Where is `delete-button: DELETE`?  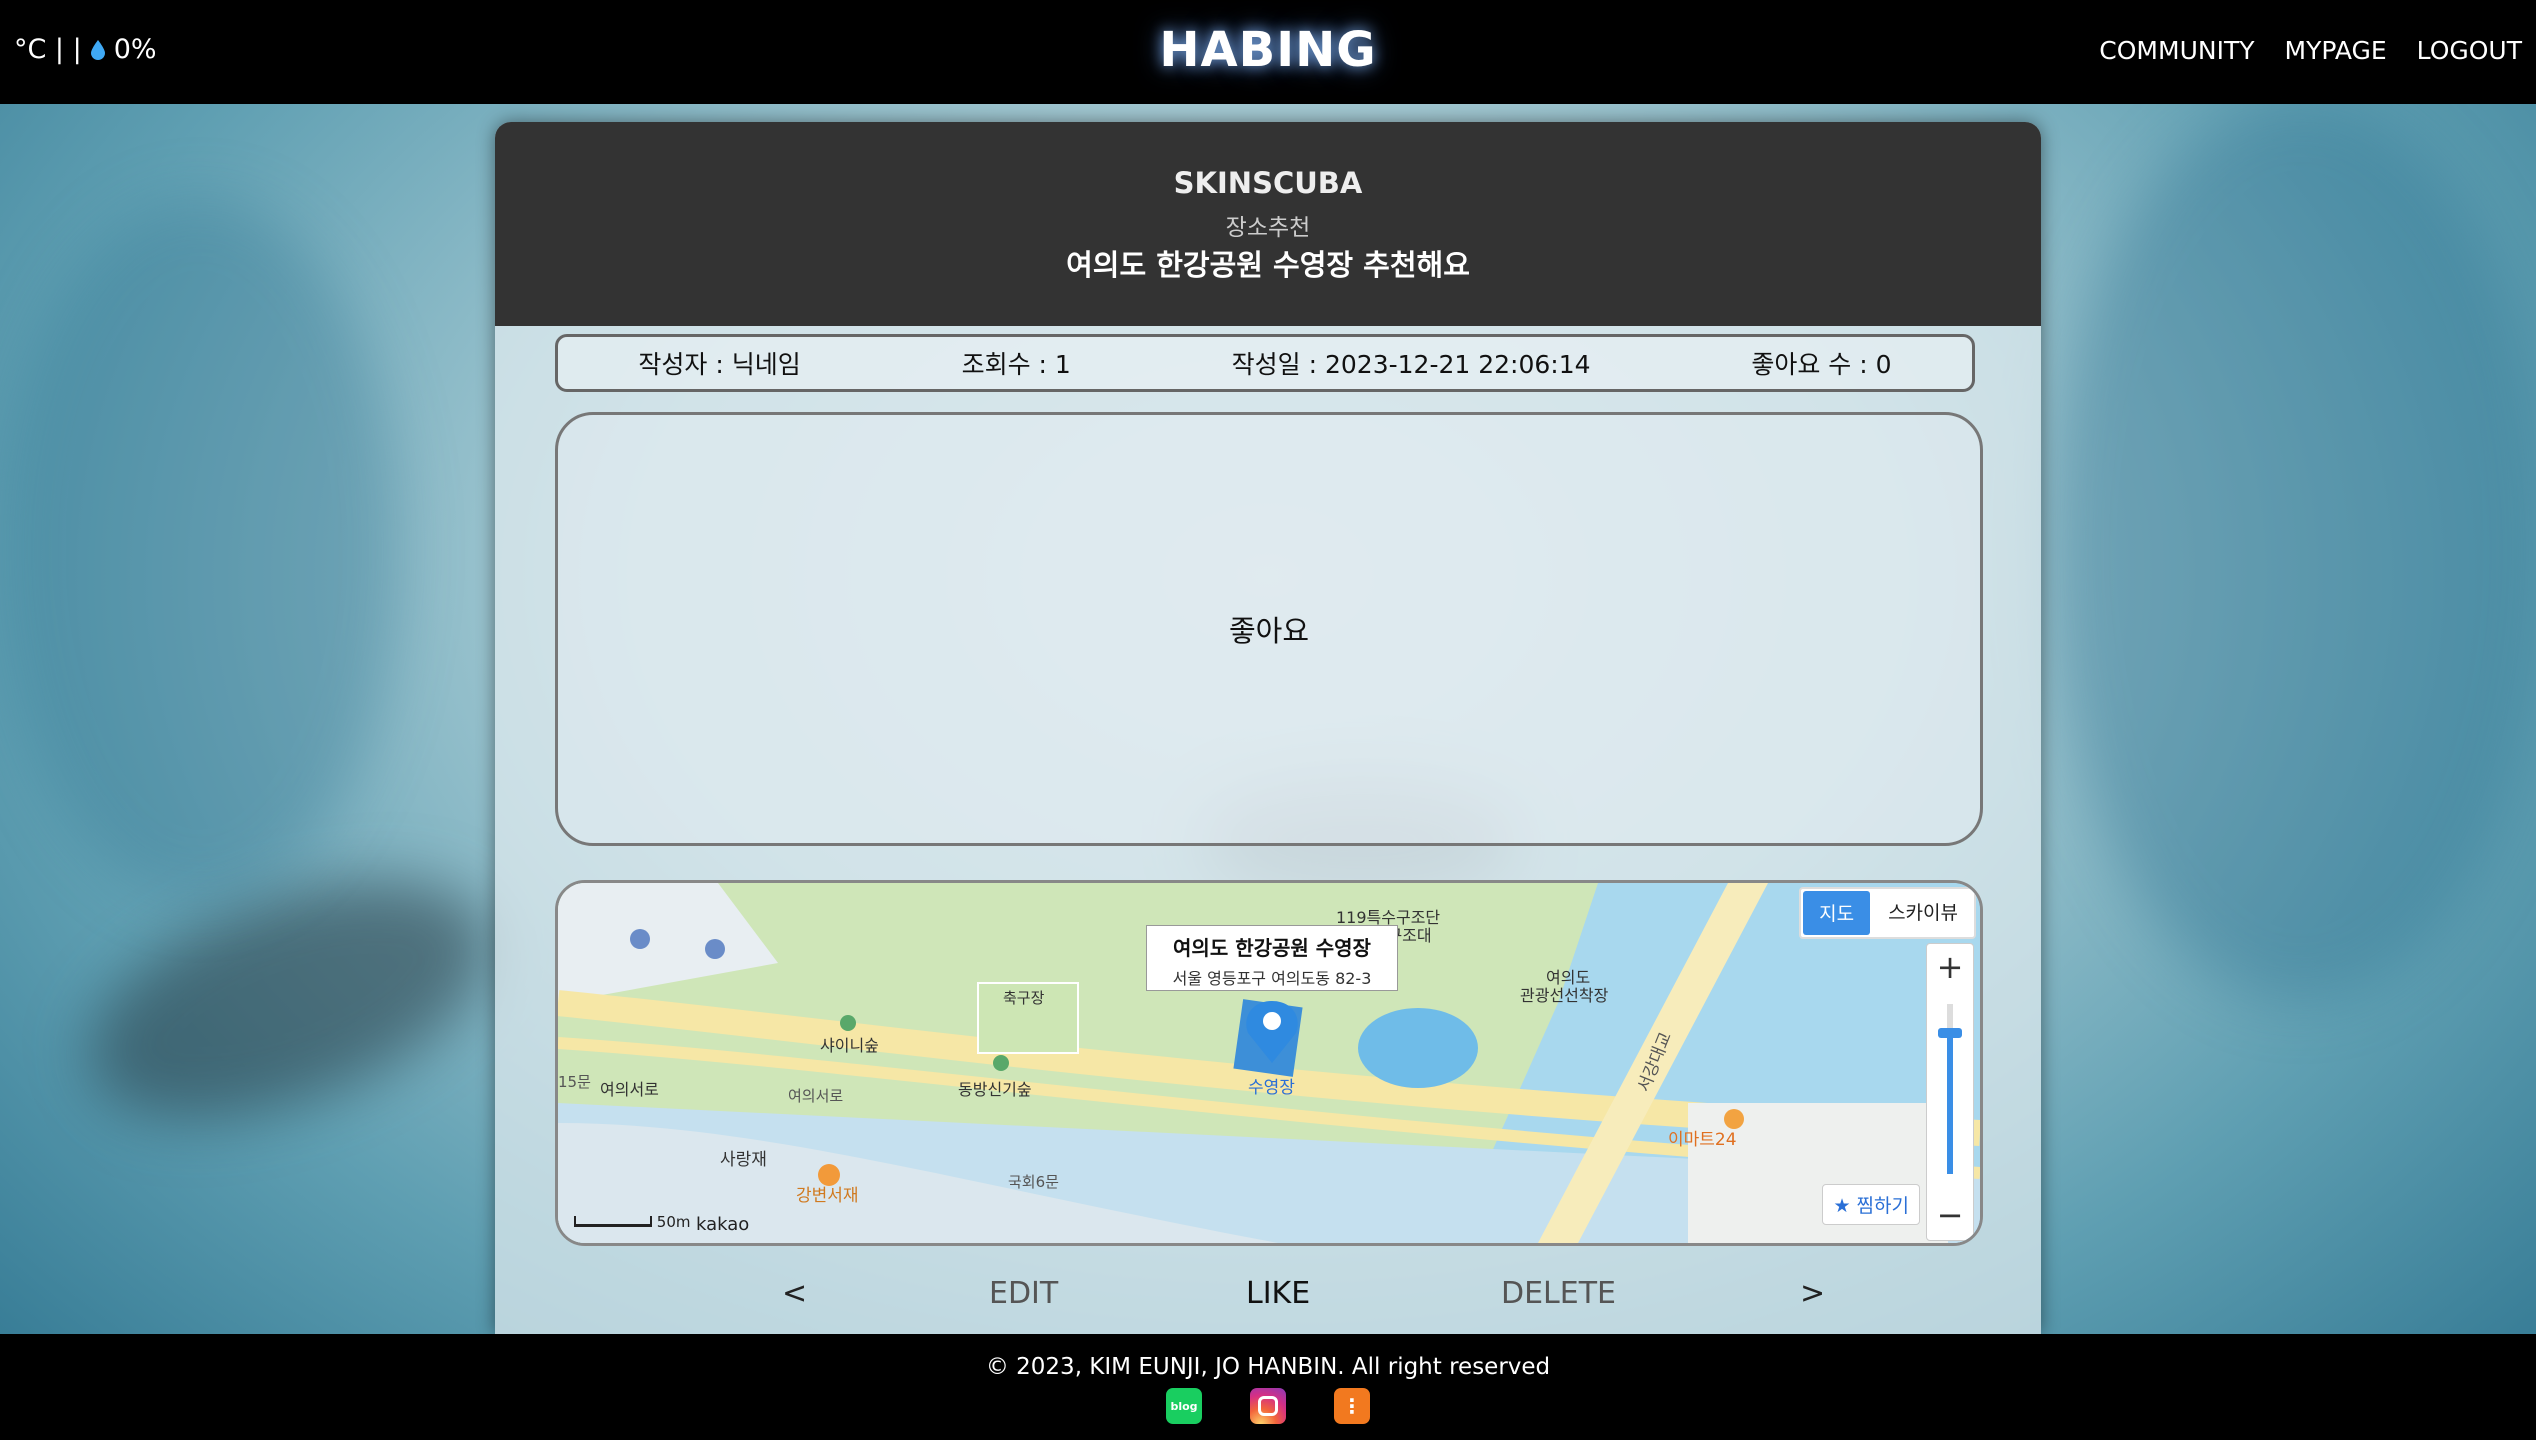
delete-button: DELETE is located at coordinates (1558, 1293).